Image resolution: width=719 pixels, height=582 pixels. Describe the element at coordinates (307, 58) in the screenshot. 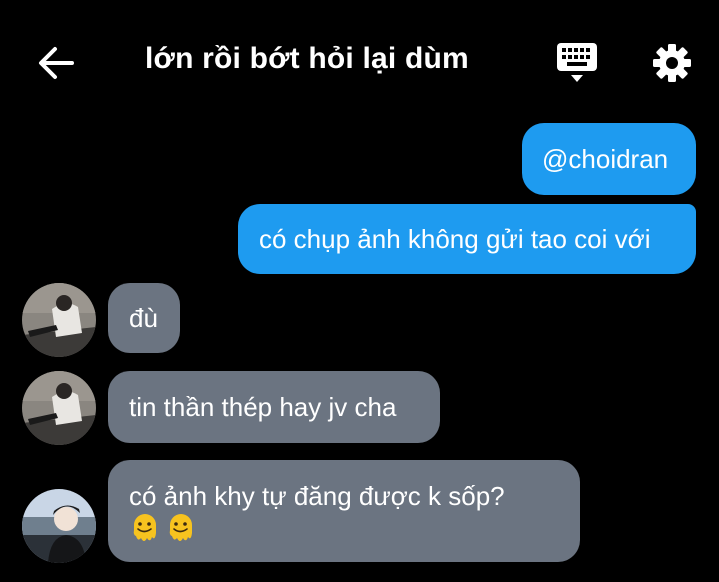

I see `chat-title: lớn rồi bớt hỏi lại dùm` at that location.